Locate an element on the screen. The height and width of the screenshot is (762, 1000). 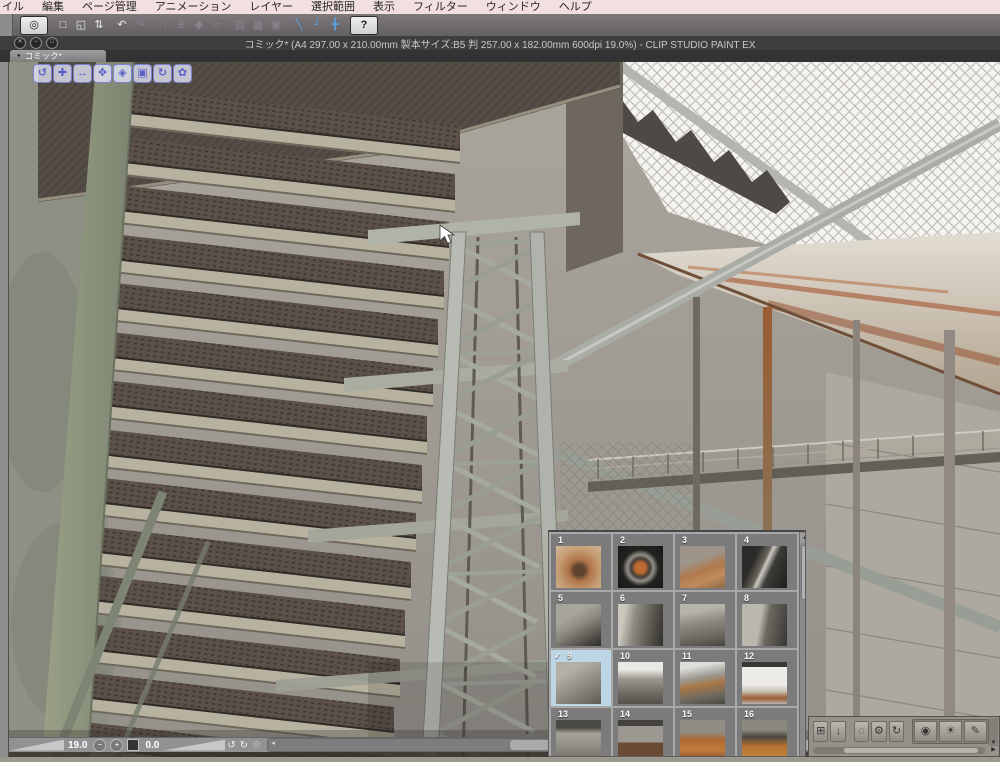
angle-thumbnail-1: 1 is located at coordinates (581, 562).